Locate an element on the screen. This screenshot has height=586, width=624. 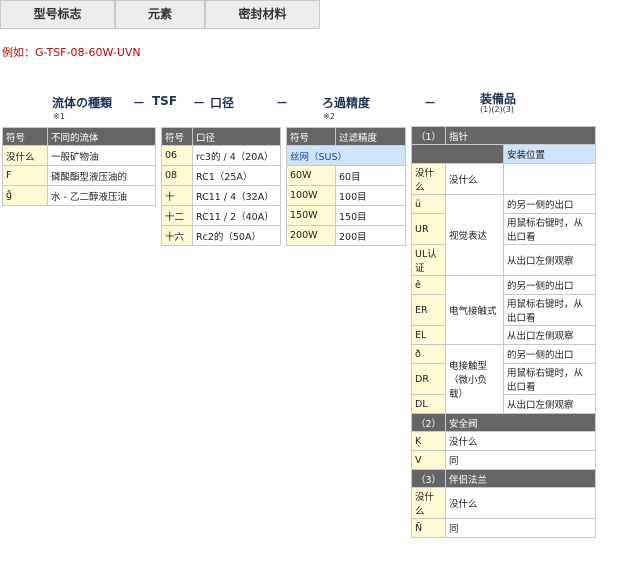
section-number: （1） is located at coordinates (428, 135).